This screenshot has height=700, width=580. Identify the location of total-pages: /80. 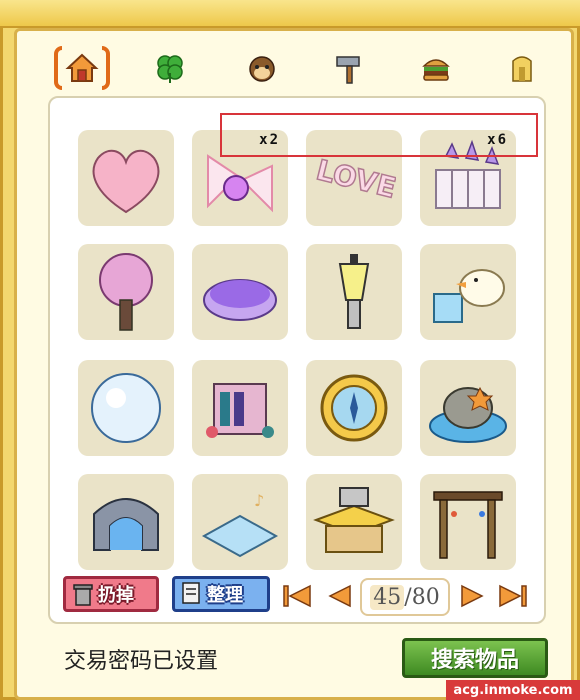
(422, 597).